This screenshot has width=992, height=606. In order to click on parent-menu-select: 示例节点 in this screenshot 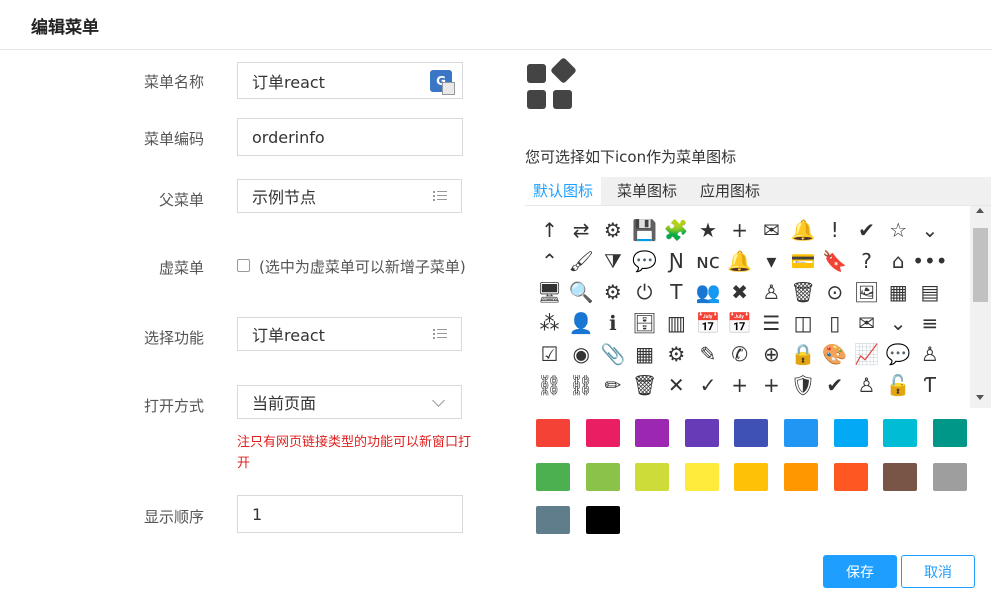, I will do `click(349, 196)`.